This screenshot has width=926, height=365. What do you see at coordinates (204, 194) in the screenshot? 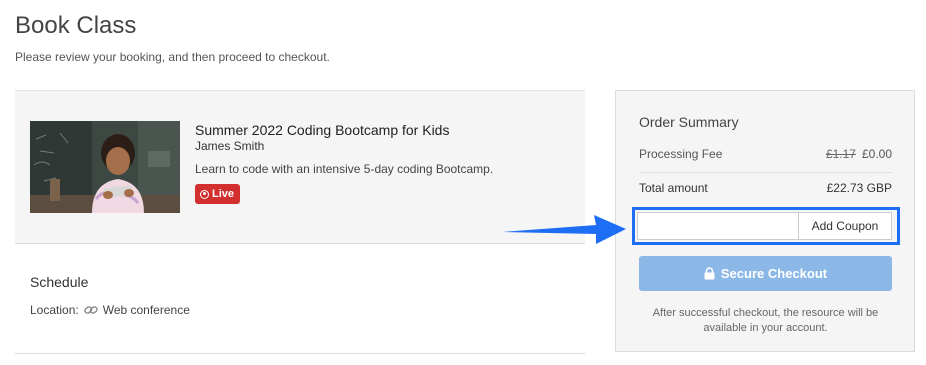
I see `live-record-icon` at bounding box center [204, 194].